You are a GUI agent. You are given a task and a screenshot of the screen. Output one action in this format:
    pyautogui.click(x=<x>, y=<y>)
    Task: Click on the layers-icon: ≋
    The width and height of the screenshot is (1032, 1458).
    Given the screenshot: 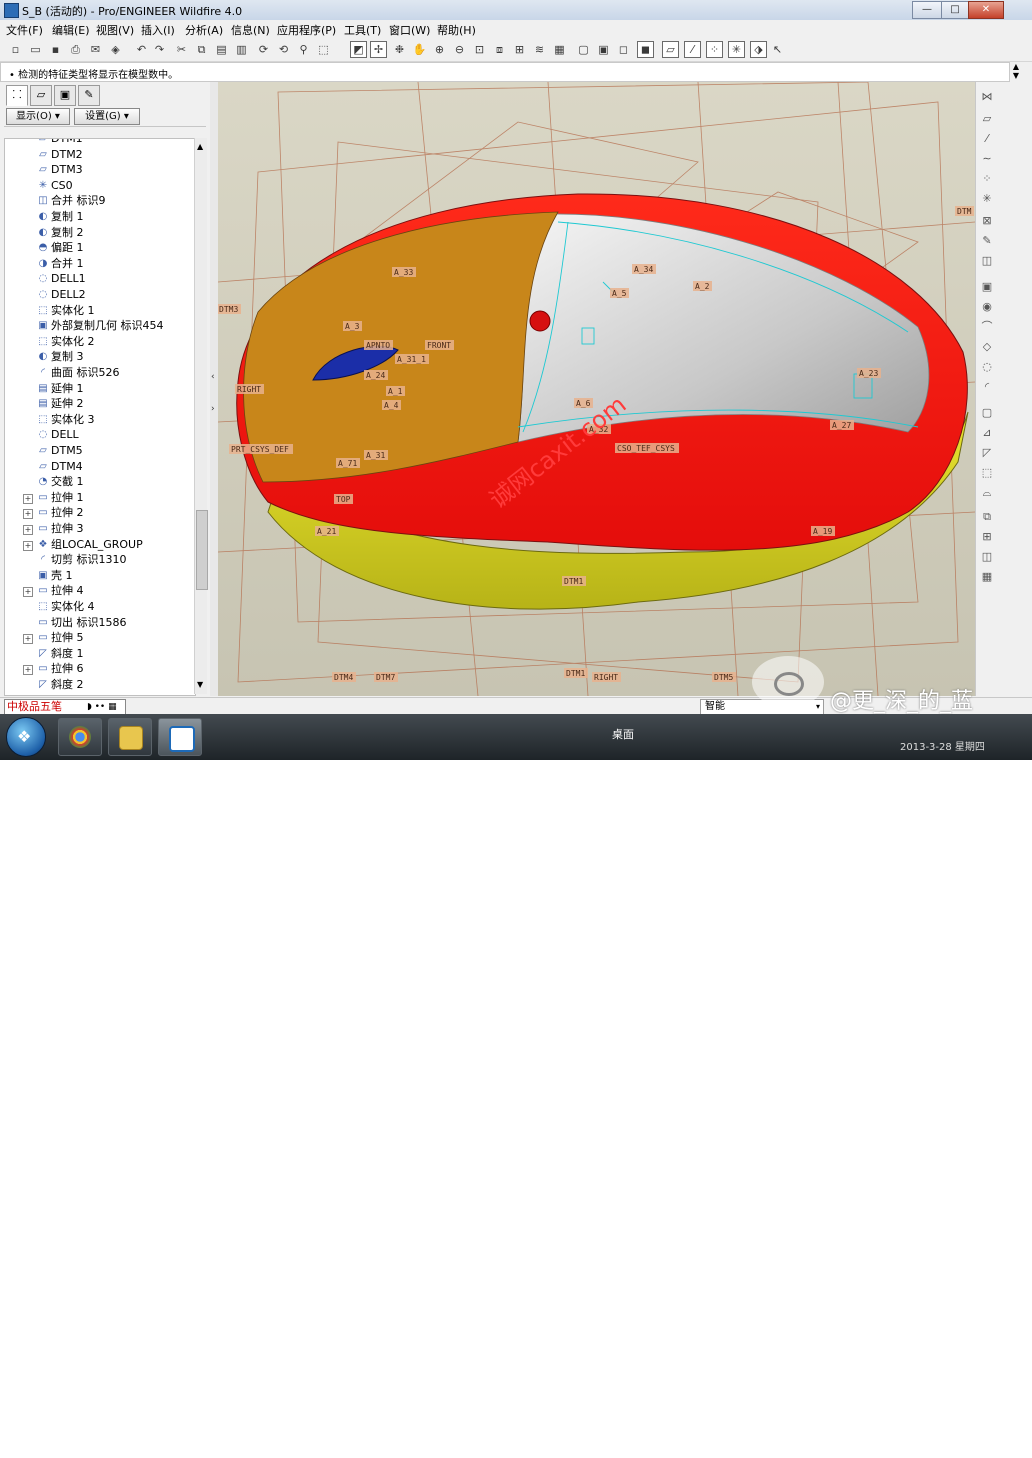 What is the action you would take?
    pyautogui.click(x=539, y=49)
    